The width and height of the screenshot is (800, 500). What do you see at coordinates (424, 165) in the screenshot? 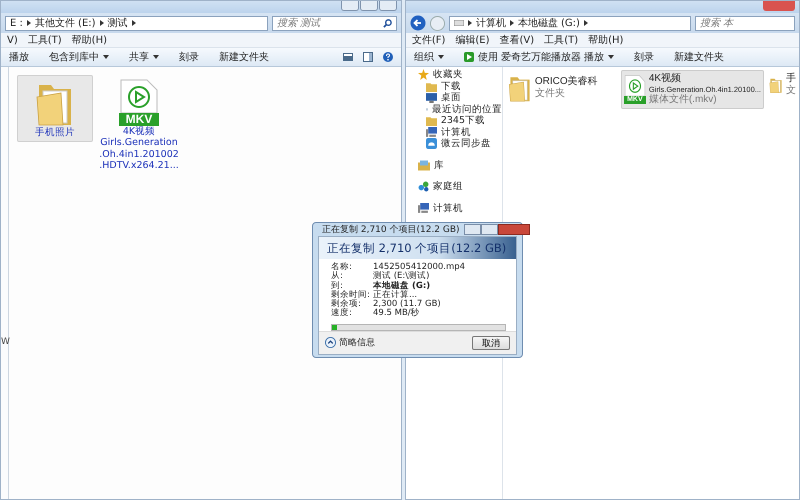
I see `library-icon` at bounding box center [424, 165].